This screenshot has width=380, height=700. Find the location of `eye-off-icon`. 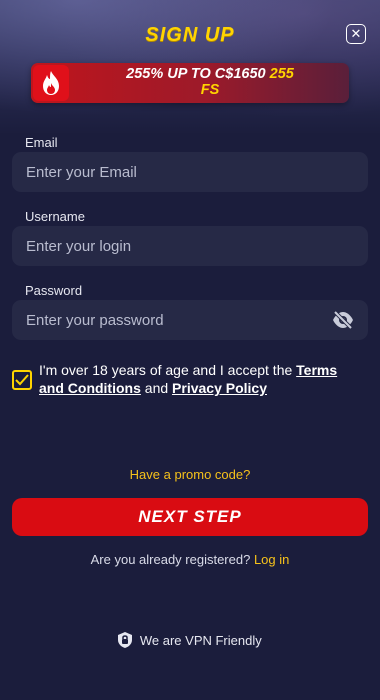

eye-off-icon is located at coordinates (343, 320).